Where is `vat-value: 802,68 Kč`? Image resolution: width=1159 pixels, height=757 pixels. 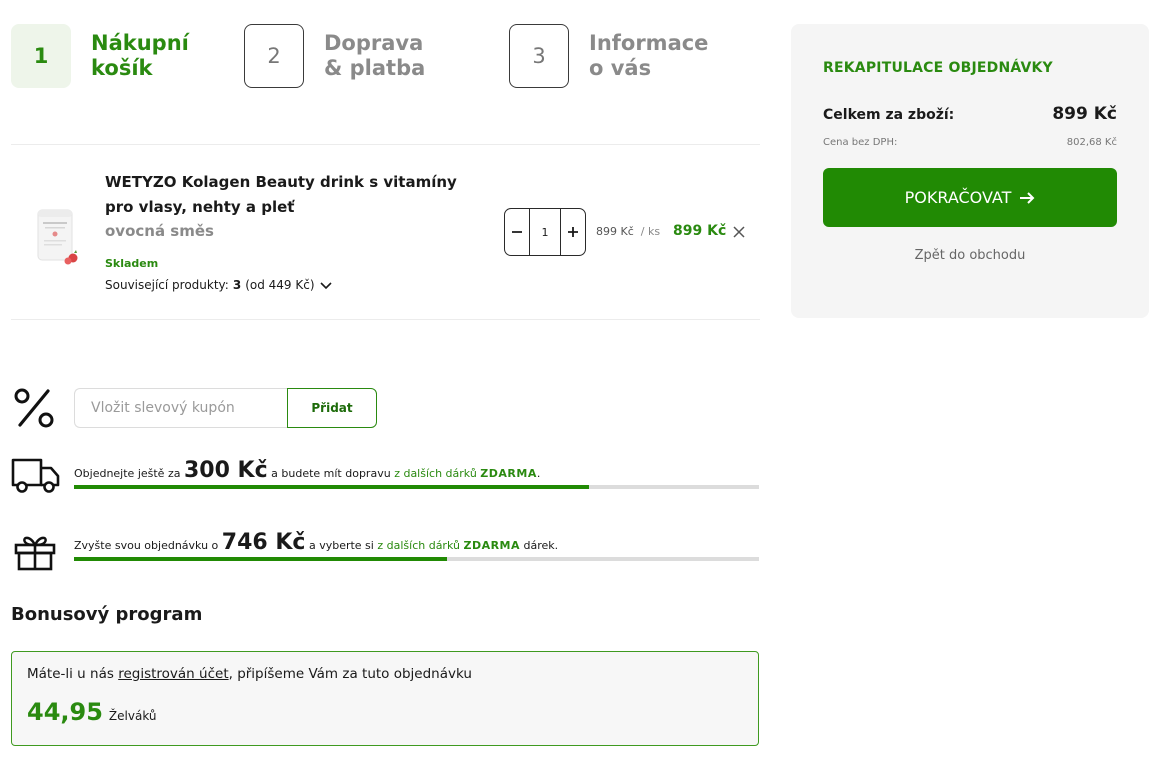
vat-value: 802,68 Kč is located at coordinates (1091, 142).